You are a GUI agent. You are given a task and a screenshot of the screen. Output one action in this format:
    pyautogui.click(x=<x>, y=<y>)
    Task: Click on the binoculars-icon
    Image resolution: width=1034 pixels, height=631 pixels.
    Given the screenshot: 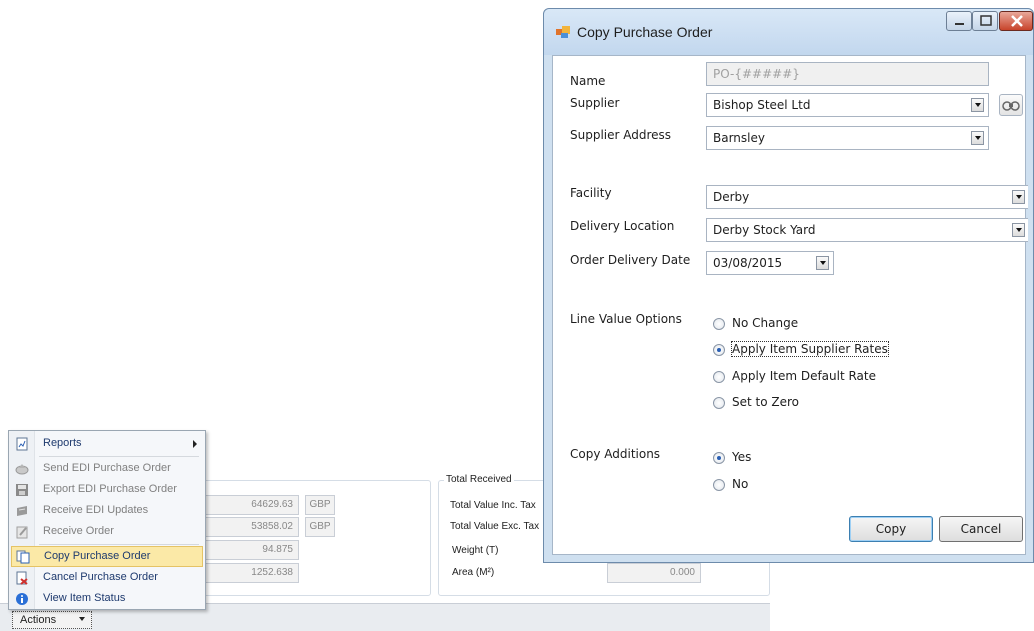 What is the action you would take?
    pyautogui.click(x=1011, y=106)
    